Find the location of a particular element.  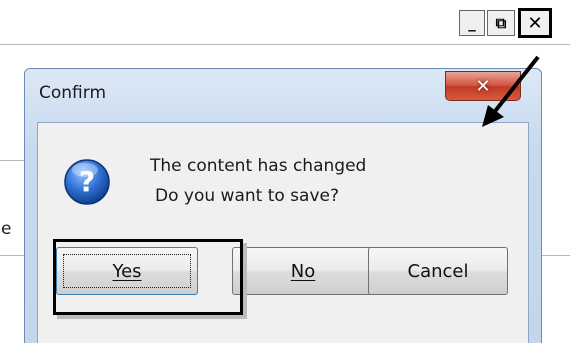

dialog-close-button: ✕ is located at coordinates (483, 86).